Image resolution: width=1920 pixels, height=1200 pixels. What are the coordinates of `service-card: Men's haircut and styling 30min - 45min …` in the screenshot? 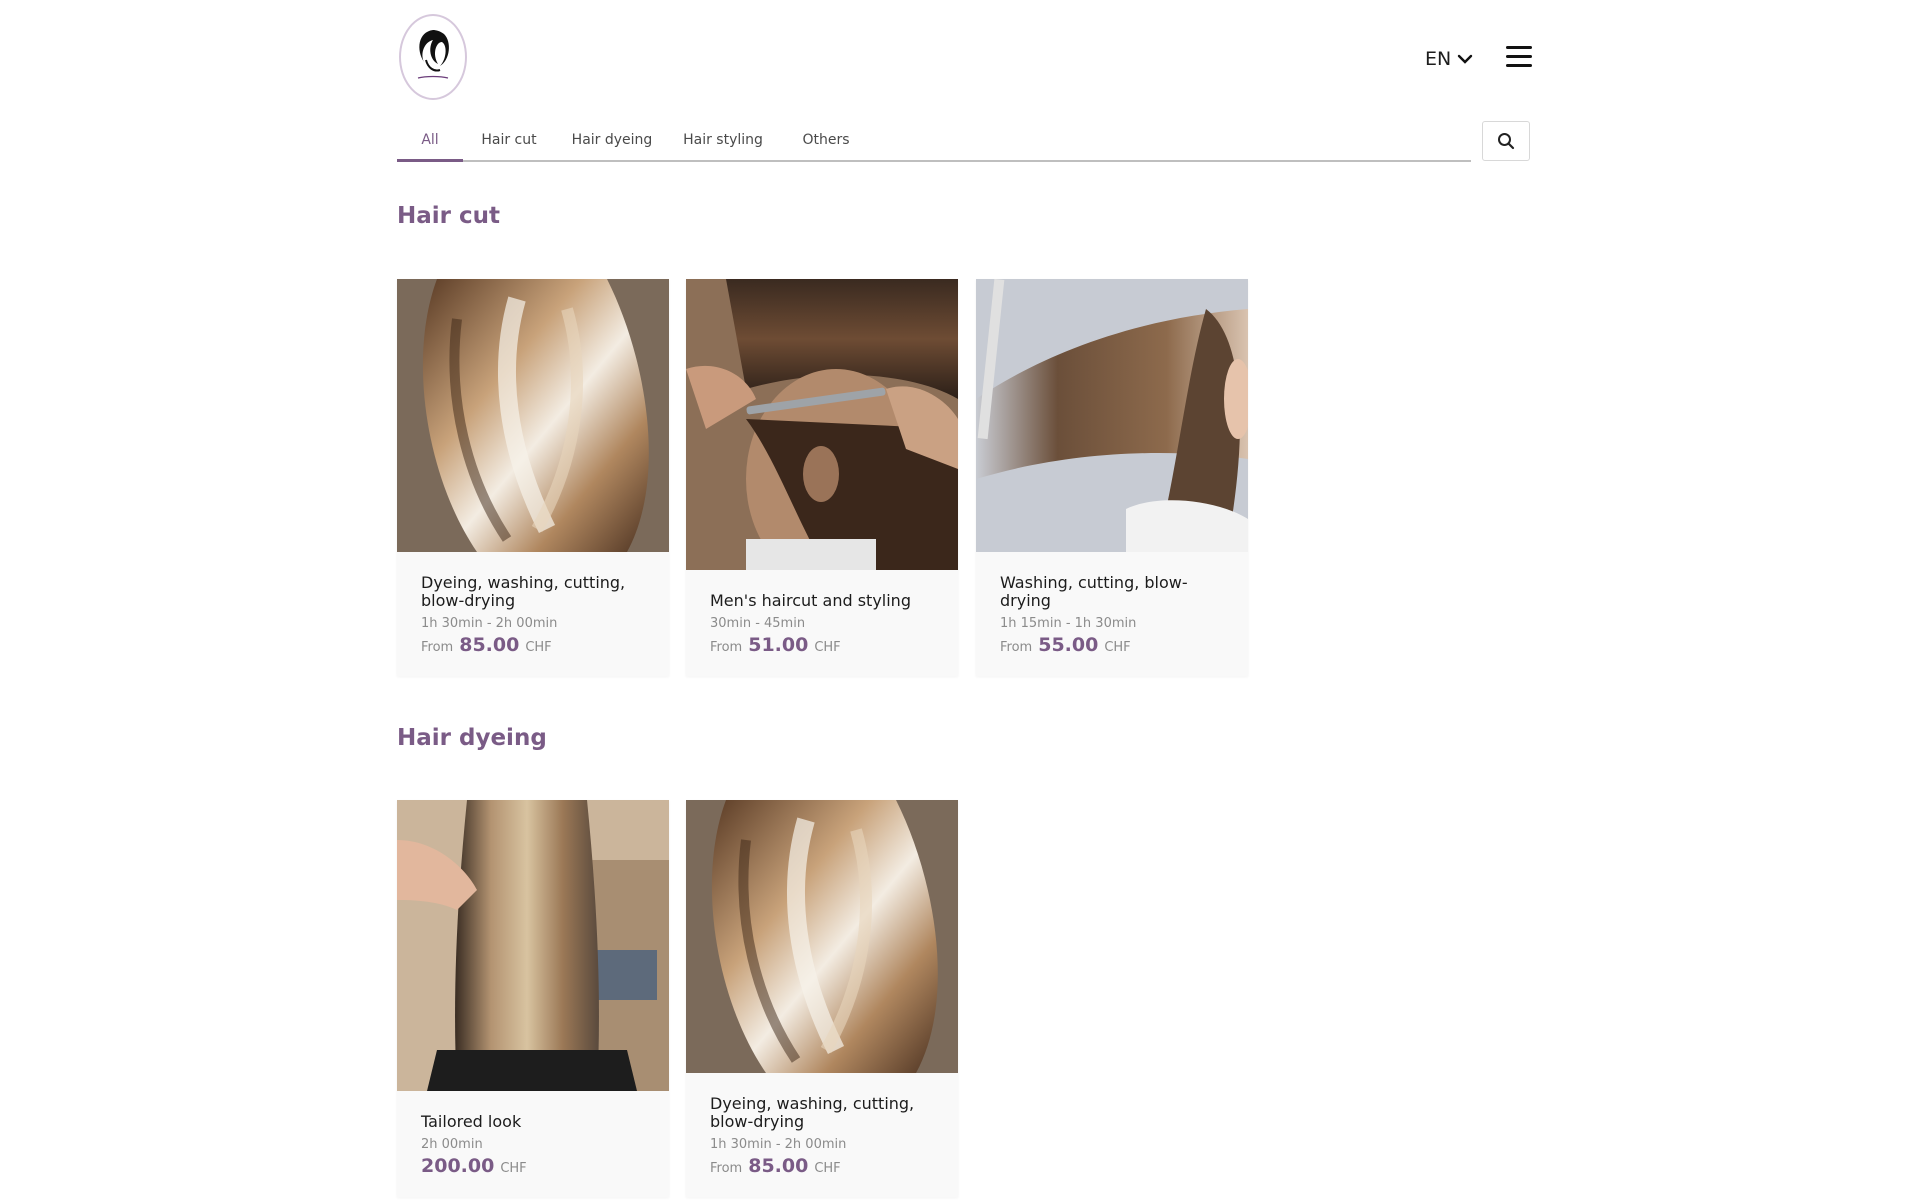 It's located at (822, 477).